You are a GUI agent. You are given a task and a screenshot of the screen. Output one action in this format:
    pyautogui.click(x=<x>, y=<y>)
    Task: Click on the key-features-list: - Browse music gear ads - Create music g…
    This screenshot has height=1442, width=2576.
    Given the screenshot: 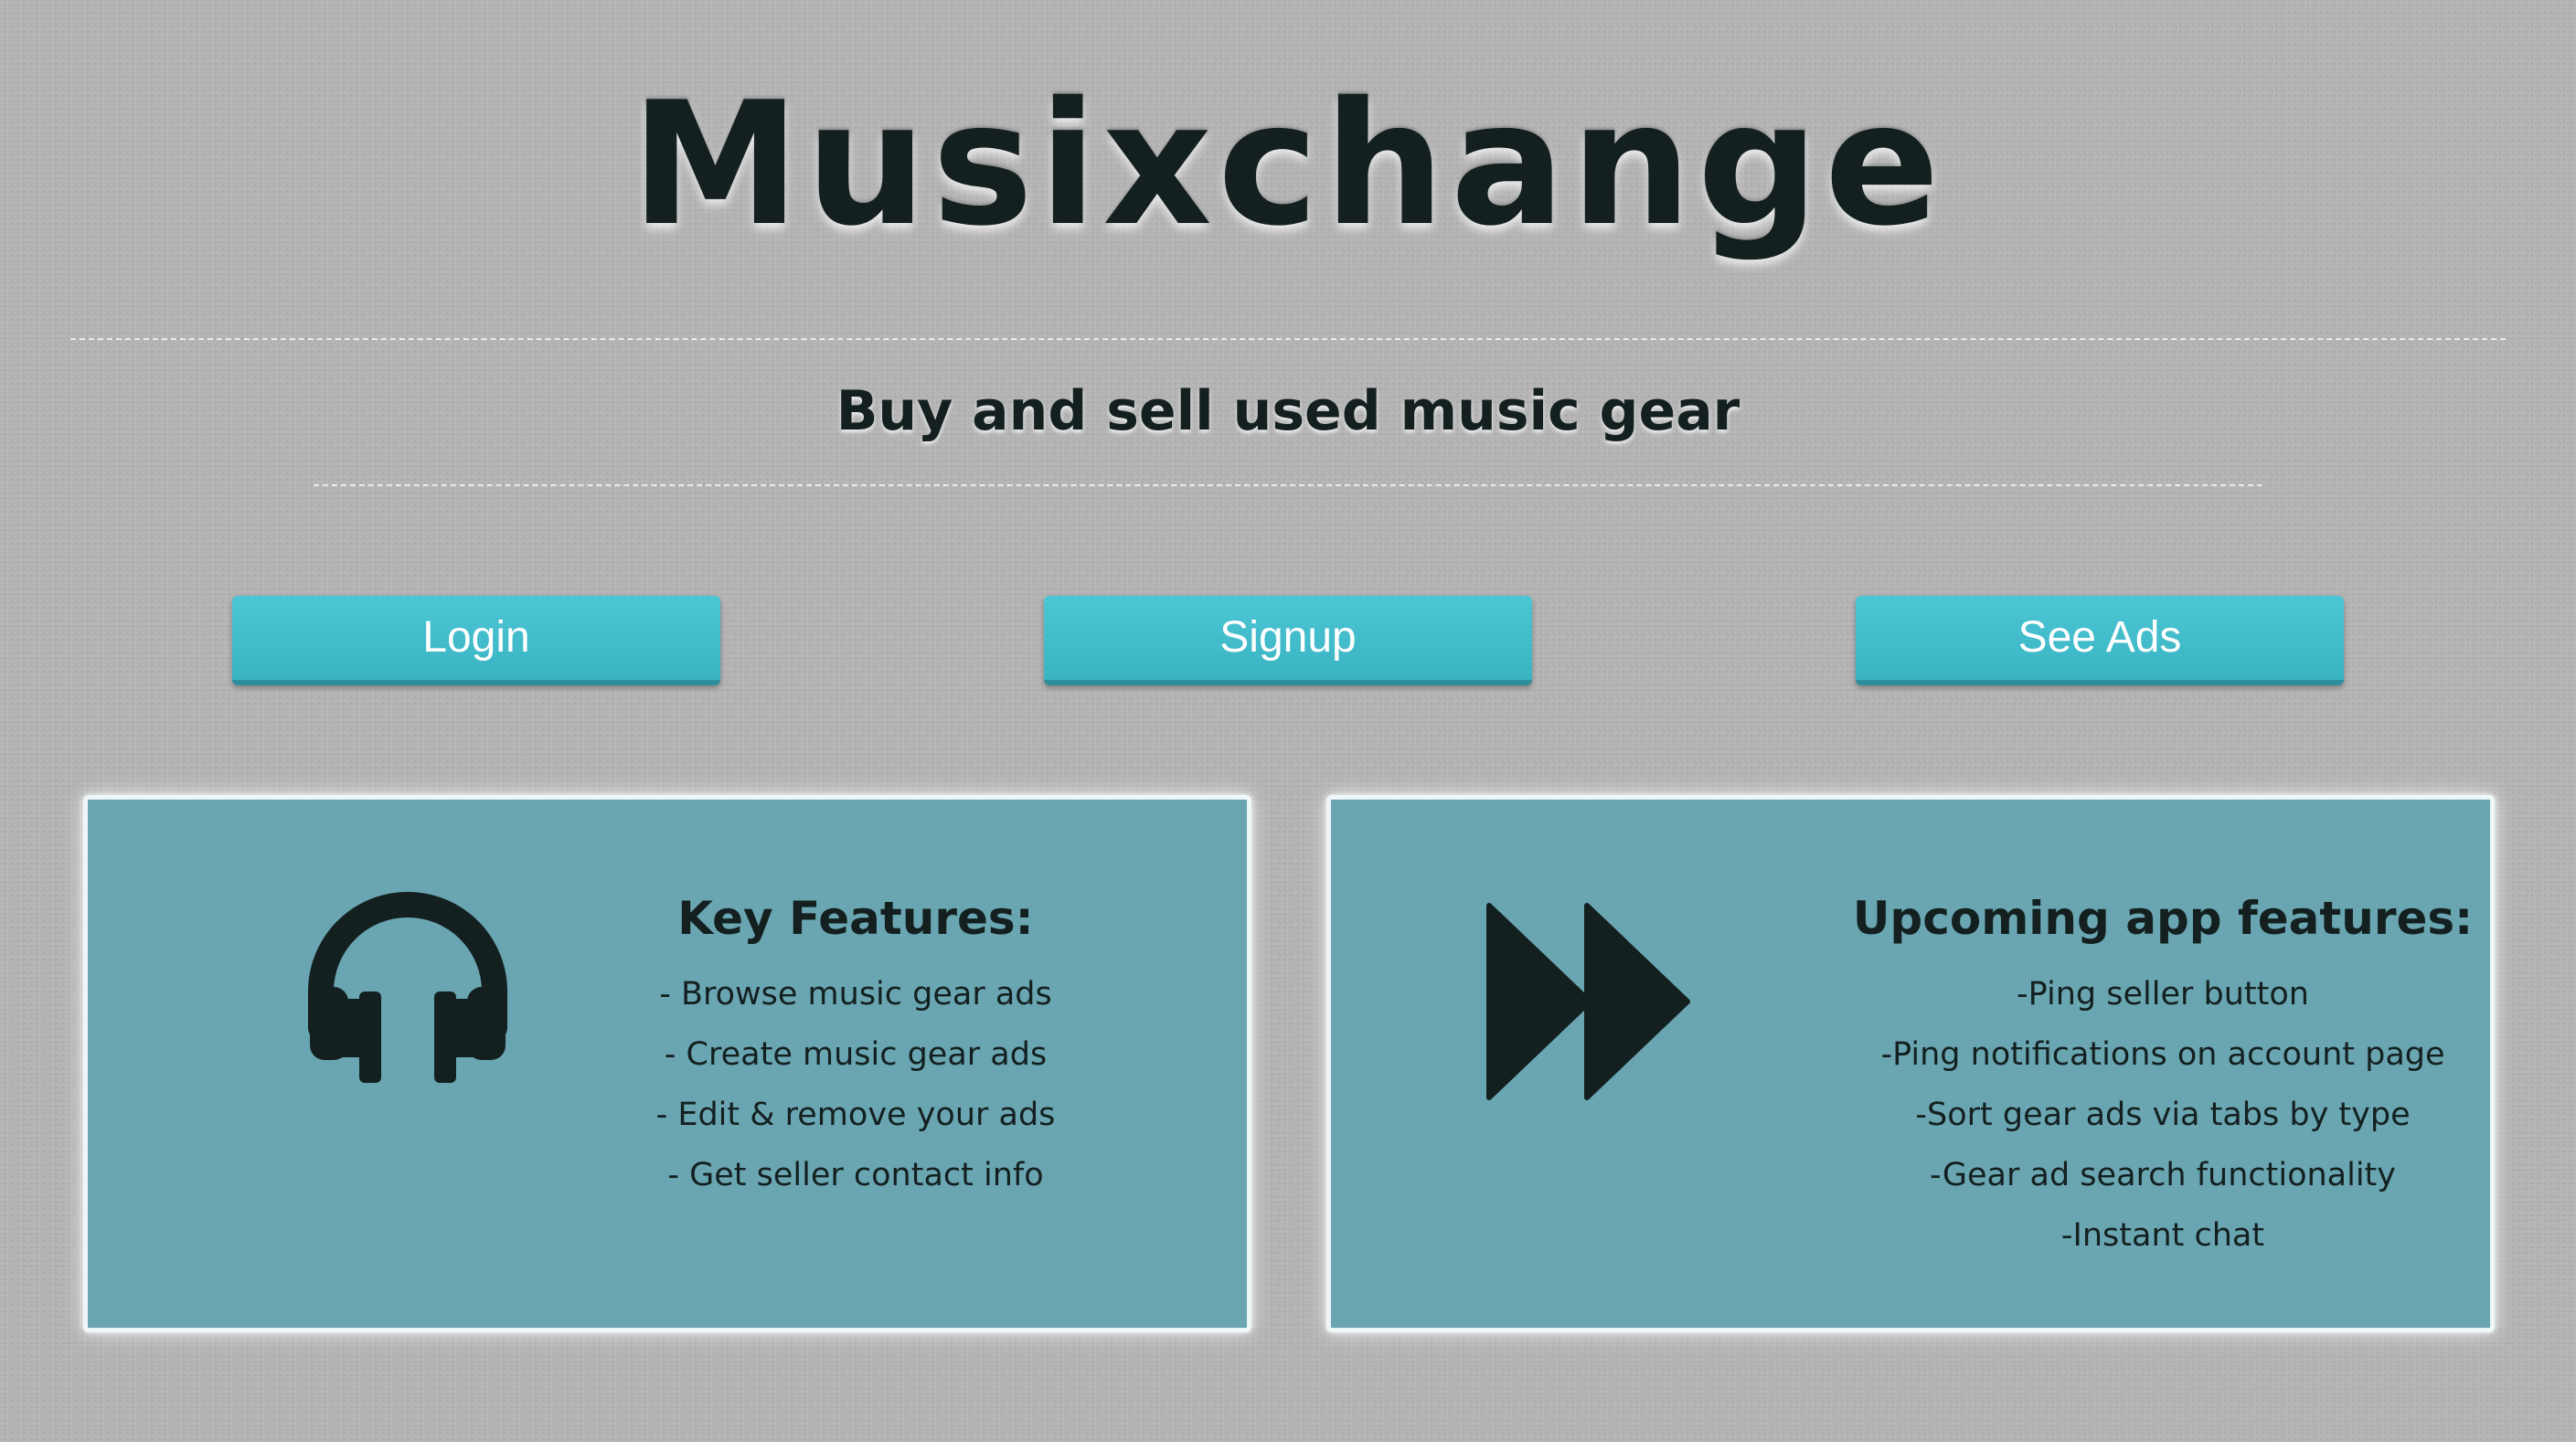 What is the action you would take?
    pyautogui.click(x=855, y=1084)
    